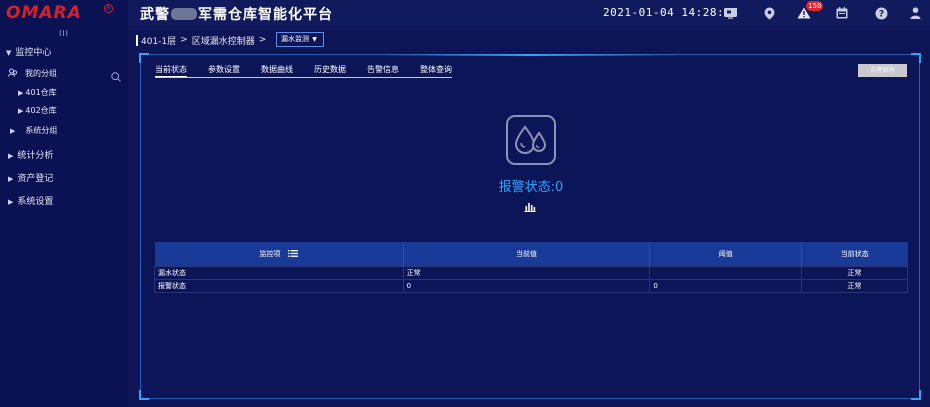  Describe the element at coordinates (35, 202) in the screenshot. I see `sidebar-item-label: 系统设置` at that location.